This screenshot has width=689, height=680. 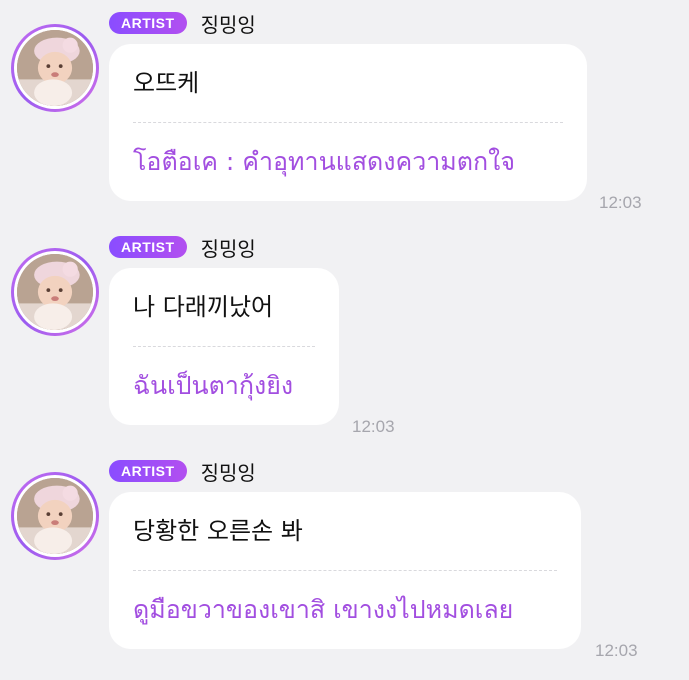 I want to click on original-text: 나 다래끼났어, so click(x=203, y=307).